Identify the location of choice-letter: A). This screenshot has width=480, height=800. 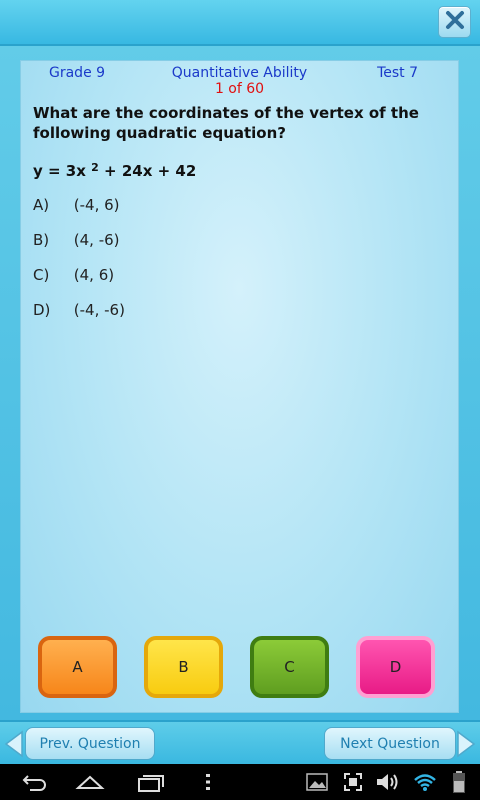
(41, 205).